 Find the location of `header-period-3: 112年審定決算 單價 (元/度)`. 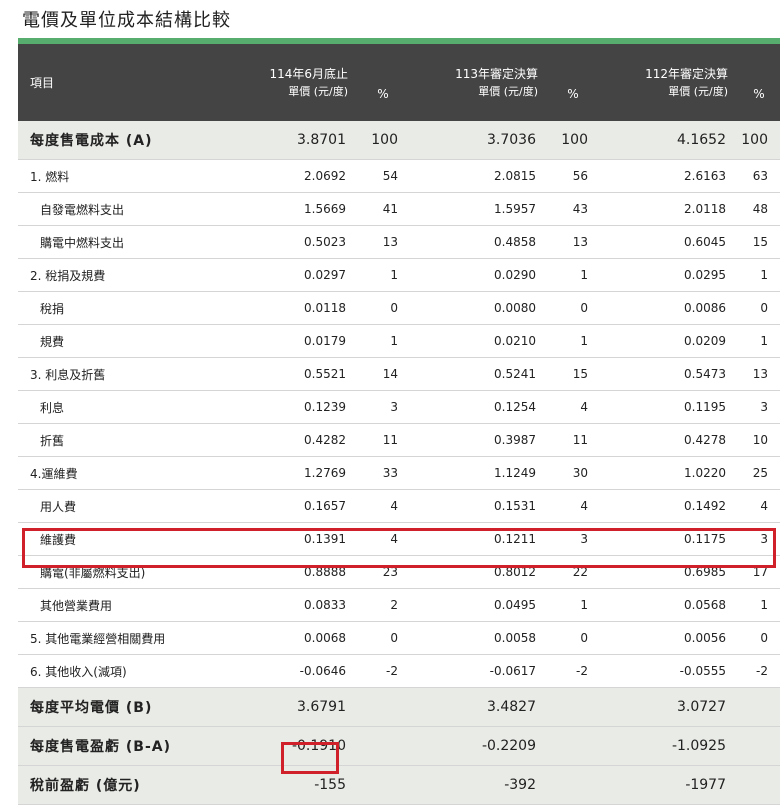

header-period-3: 112年審定決算 單價 (元/度) is located at coordinates (668, 82).